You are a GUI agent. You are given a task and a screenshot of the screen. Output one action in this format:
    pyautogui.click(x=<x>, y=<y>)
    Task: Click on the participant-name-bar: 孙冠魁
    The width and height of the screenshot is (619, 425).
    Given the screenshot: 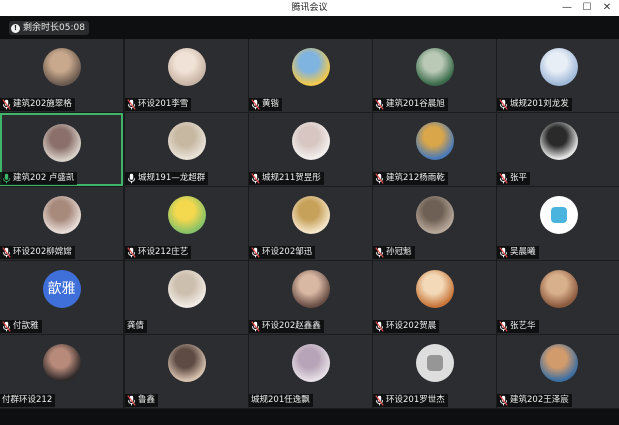 What is the action you would take?
    pyautogui.click(x=394, y=252)
    